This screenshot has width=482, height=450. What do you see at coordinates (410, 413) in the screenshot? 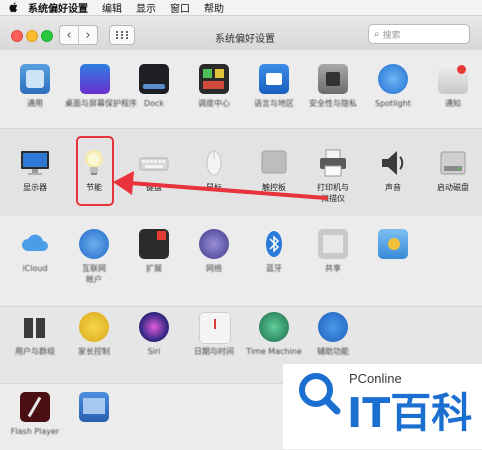
I see `watermark-brand-big: IT百科` at bounding box center [410, 413].